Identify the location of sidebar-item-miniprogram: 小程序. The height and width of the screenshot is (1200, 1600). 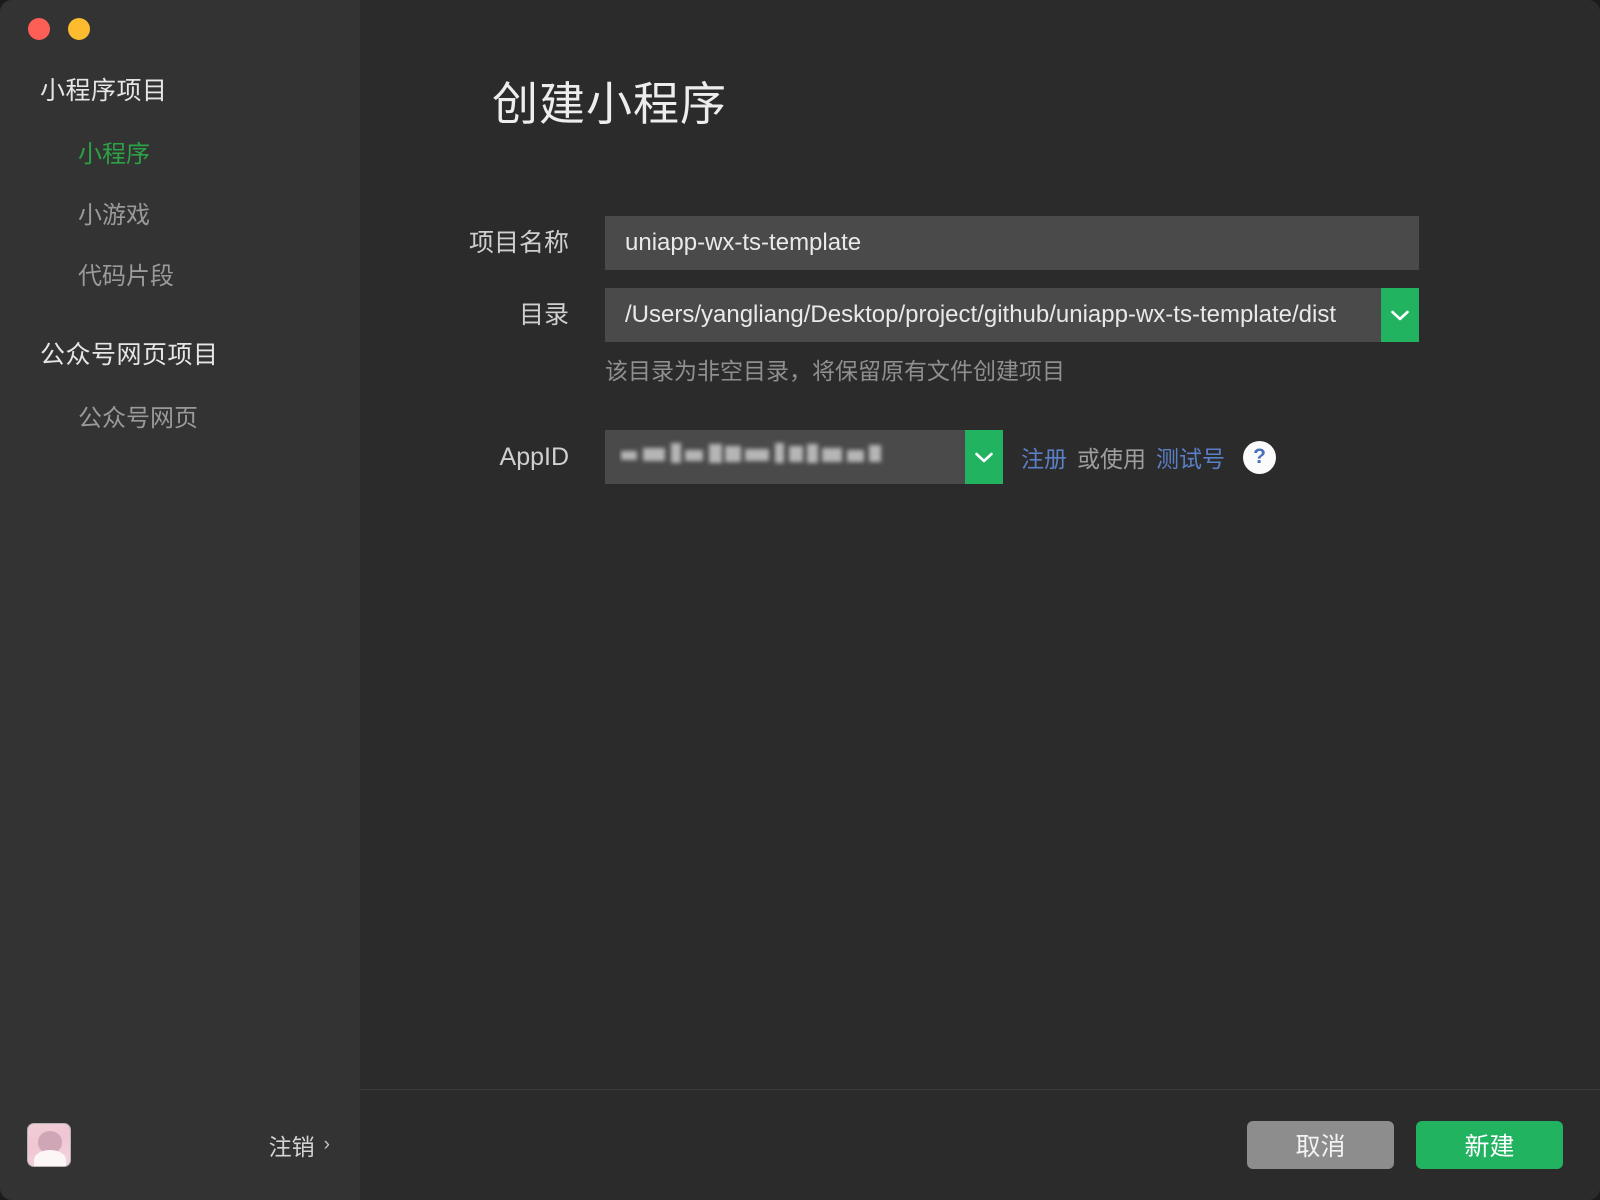
(180, 155).